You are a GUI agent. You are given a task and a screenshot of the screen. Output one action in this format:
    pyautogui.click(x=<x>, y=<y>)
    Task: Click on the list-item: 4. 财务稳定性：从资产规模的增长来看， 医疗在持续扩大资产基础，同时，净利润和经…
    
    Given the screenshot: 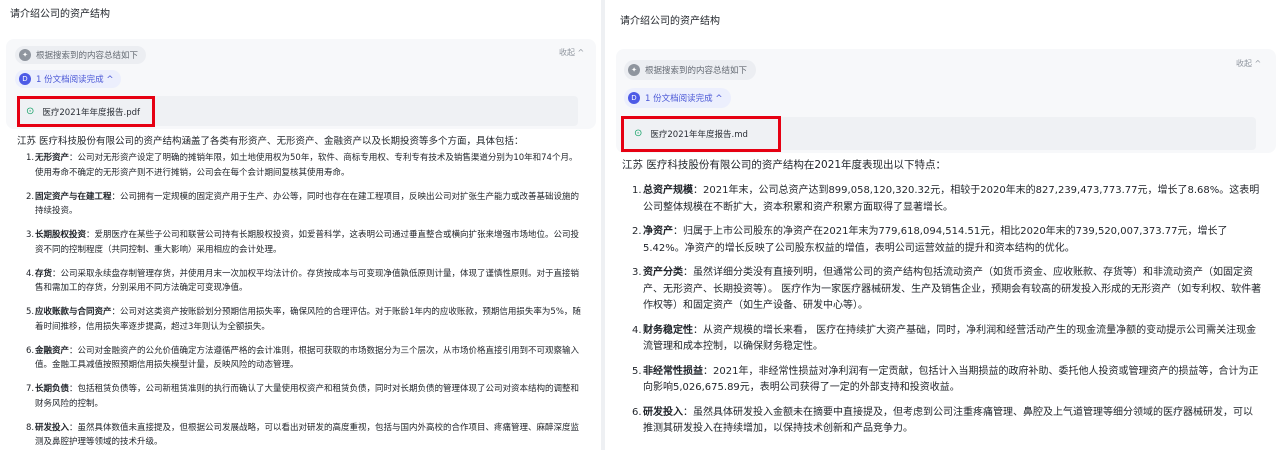 What is the action you would take?
    pyautogui.click(x=944, y=338)
    